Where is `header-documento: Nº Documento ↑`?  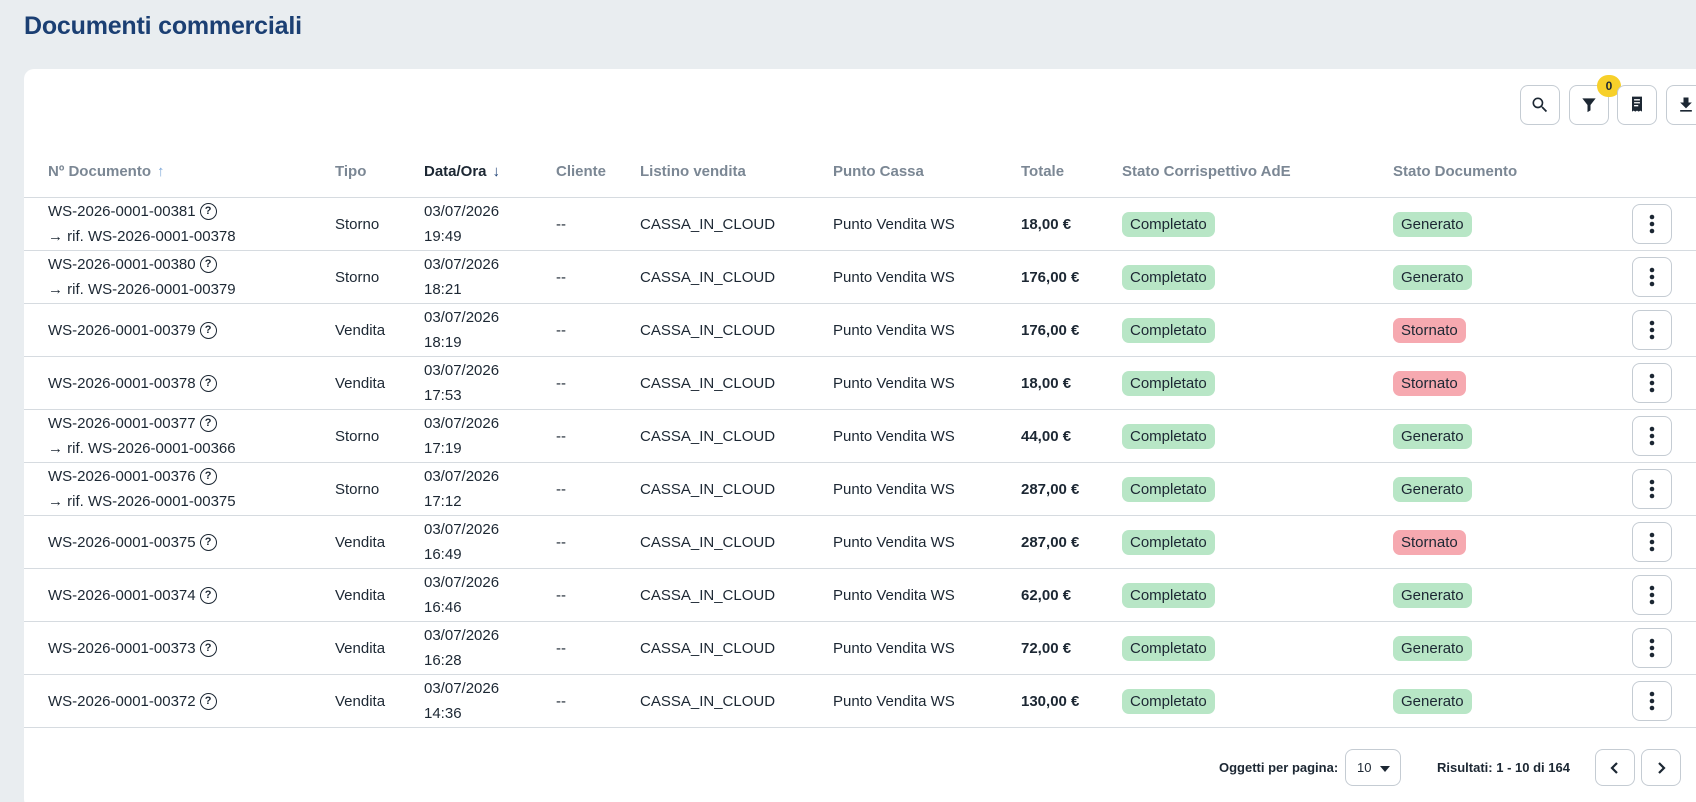
header-documento: Nº Documento ↑ is located at coordinates (106, 171).